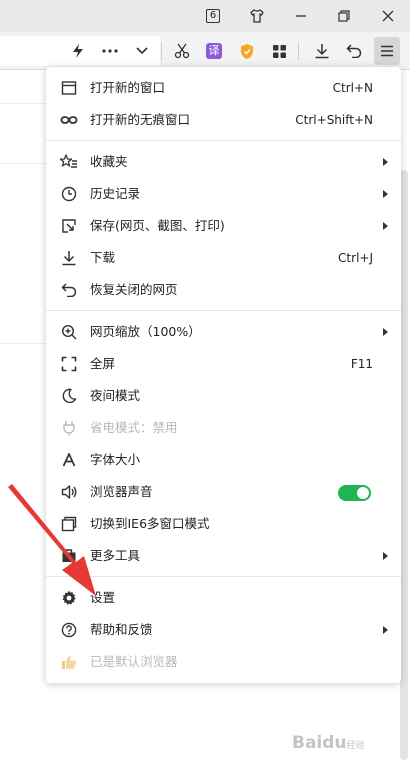  Describe the element at coordinates (69, 120) in the screenshot. I see `incognito-mask-icon` at that location.